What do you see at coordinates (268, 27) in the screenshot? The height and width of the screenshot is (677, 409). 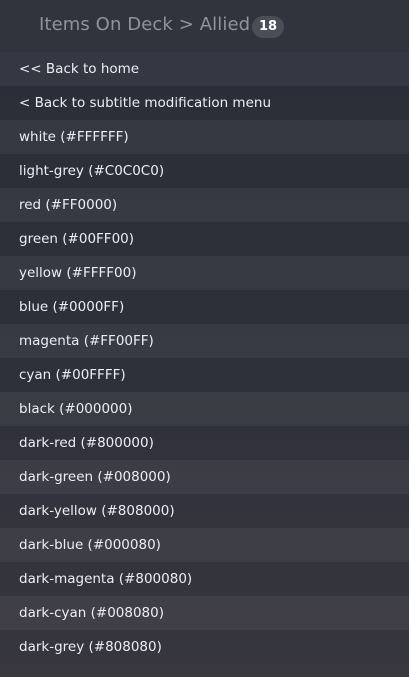 I see `item-count-badge: 18` at bounding box center [268, 27].